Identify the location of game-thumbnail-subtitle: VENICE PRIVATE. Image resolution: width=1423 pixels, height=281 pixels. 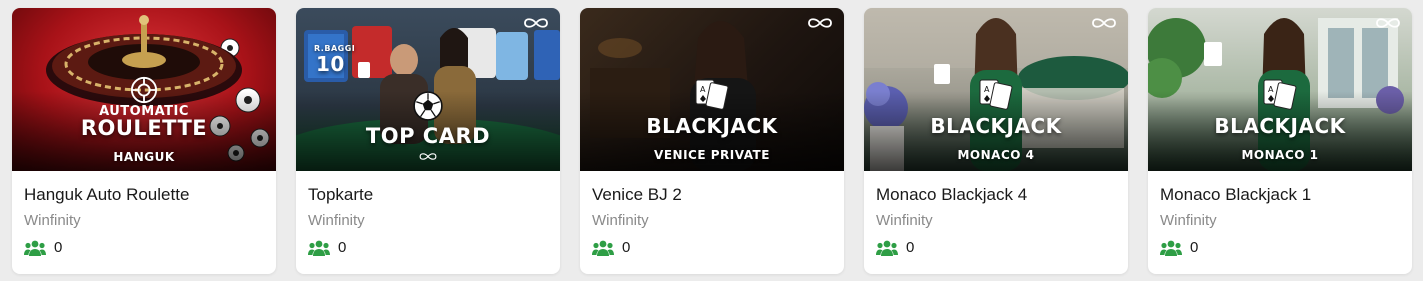
(712, 155).